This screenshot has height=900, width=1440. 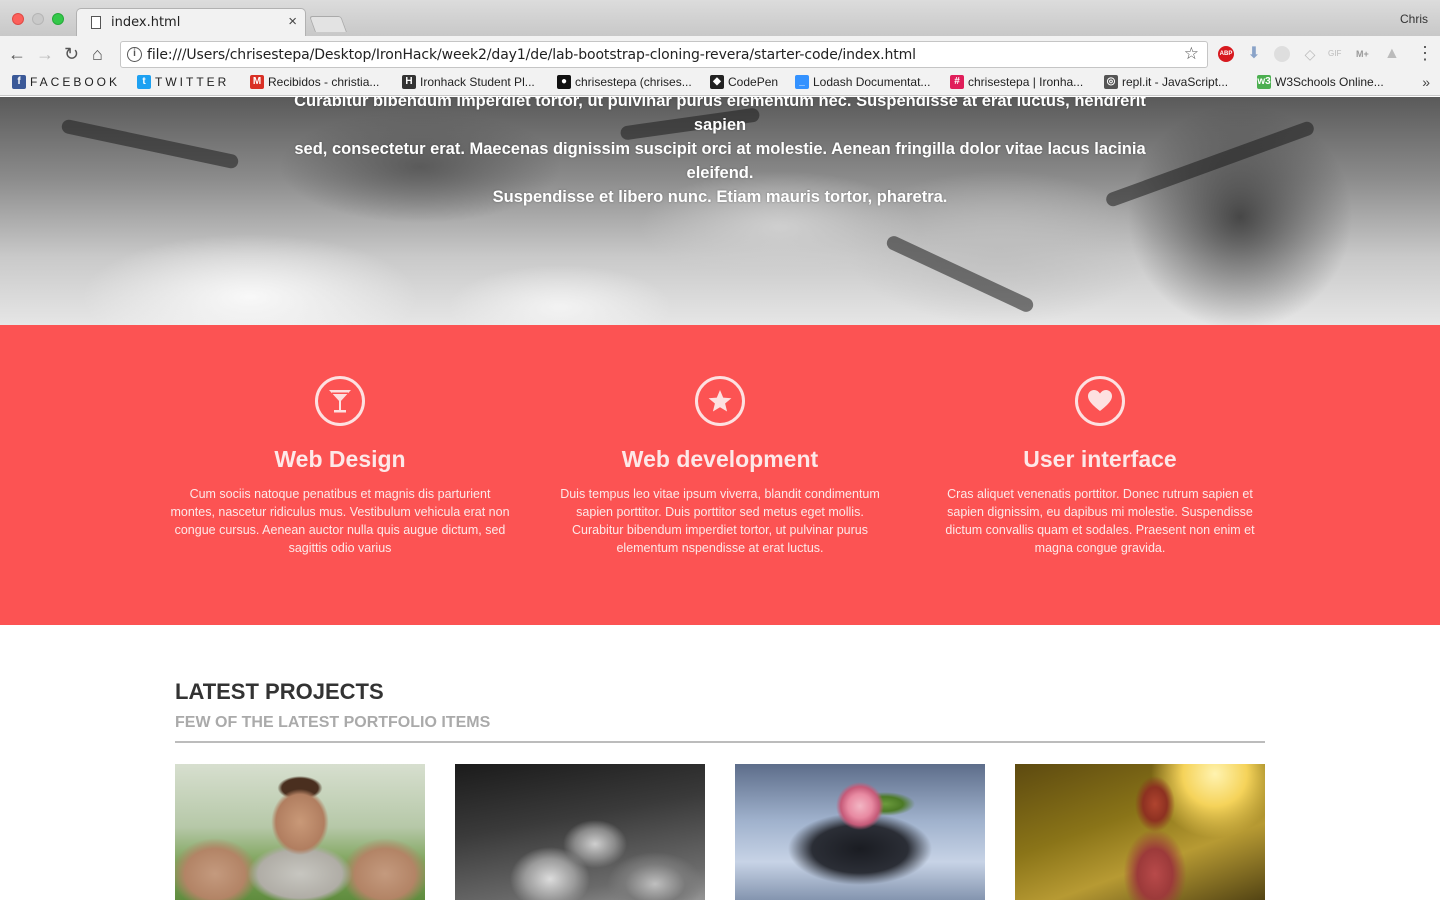 What do you see at coordinates (257, 82) in the screenshot?
I see `gmail-icon: M` at bounding box center [257, 82].